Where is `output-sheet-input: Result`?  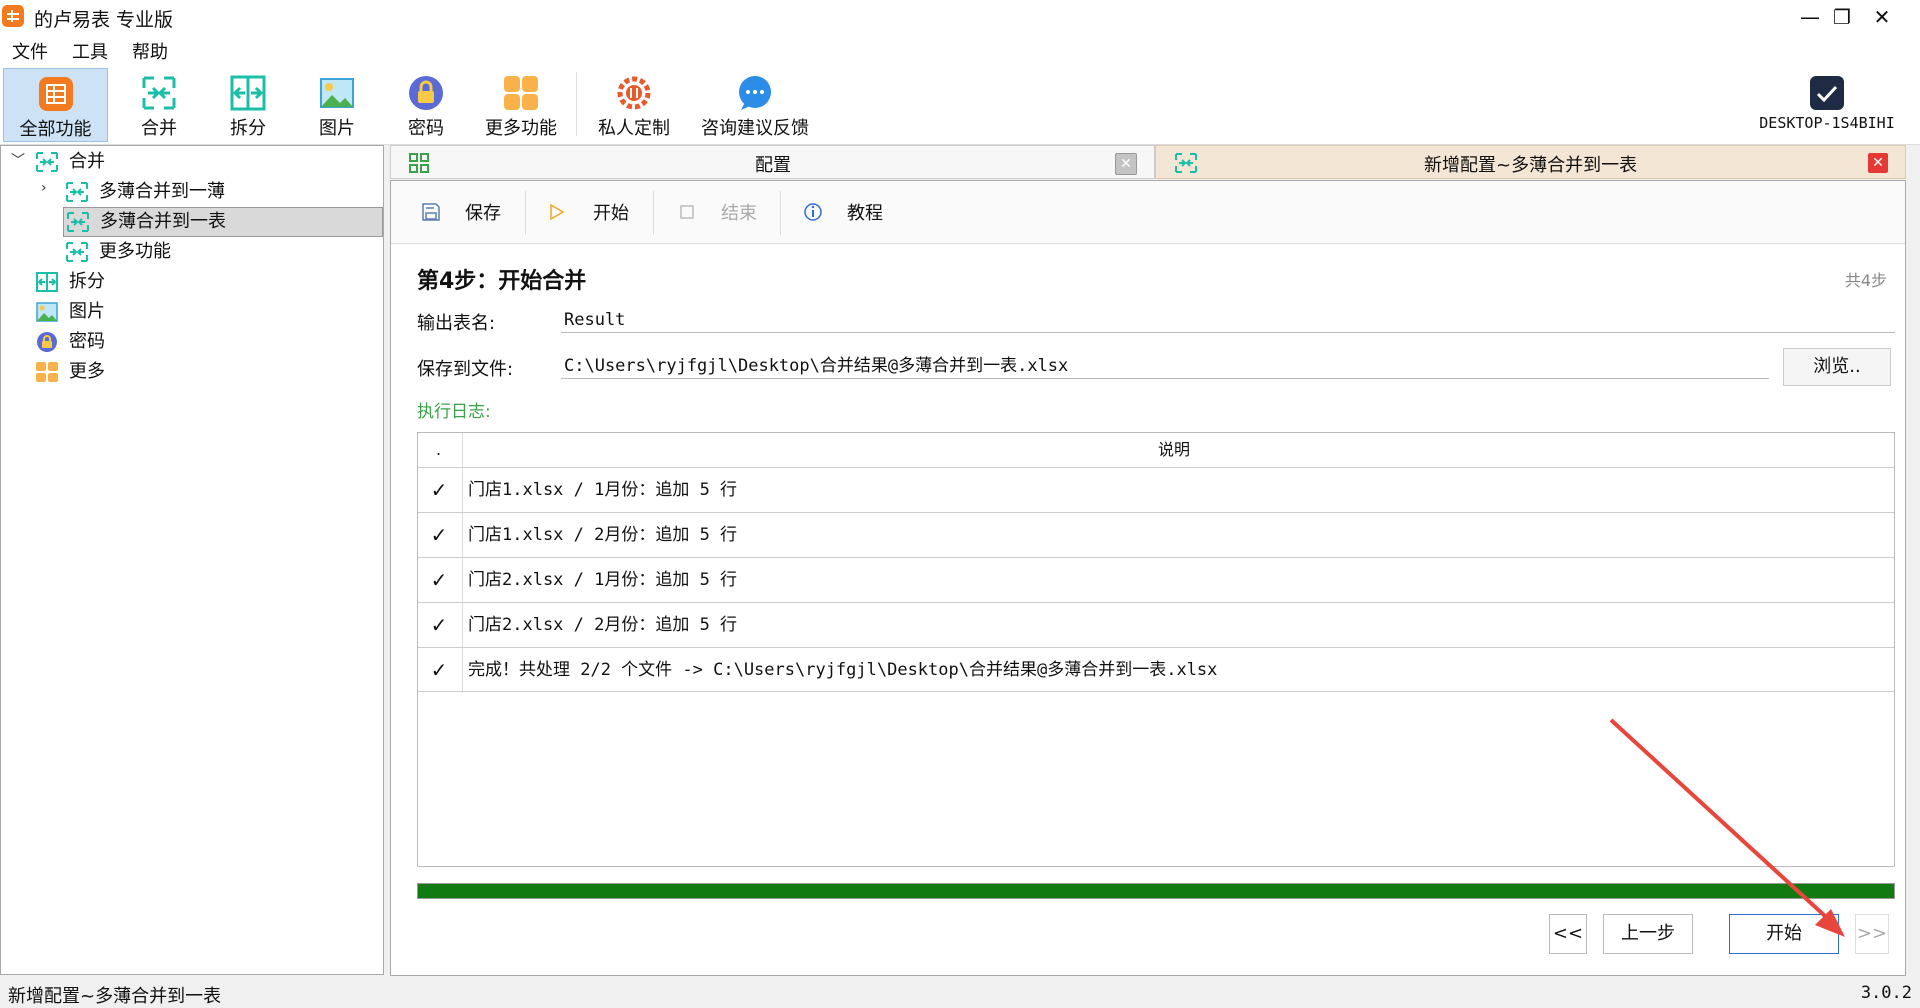 output-sheet-input: Result is located at coordinates (1228, 320).